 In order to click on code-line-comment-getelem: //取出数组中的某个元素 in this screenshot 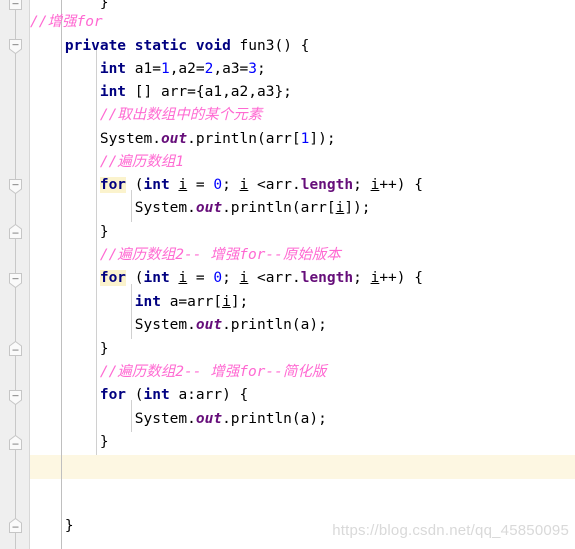, I will do `click(302, 115)`.